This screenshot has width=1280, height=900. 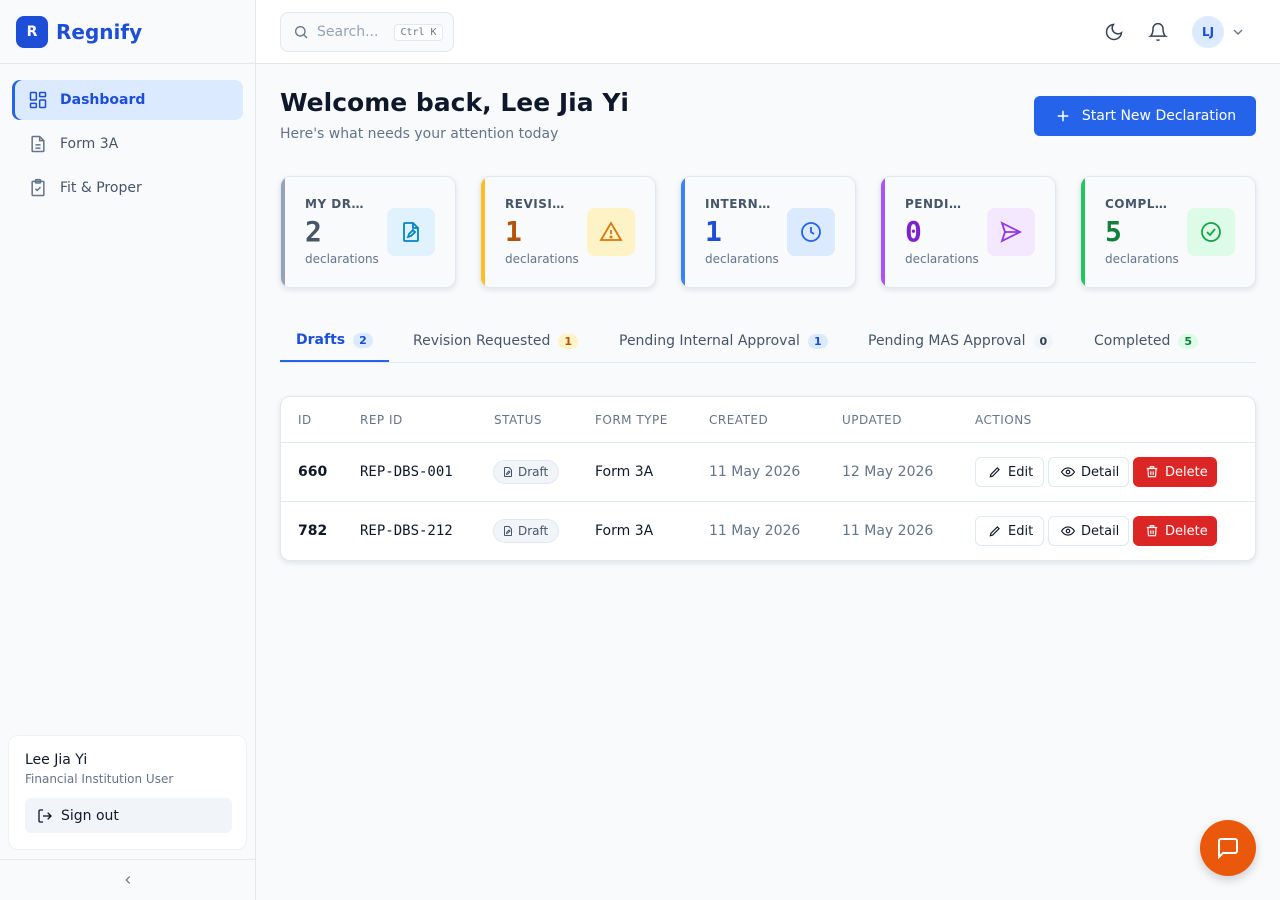 I want to click on tab-pending-mas-approval: Pending MAS Approval 0, so click(x=961, y=341).